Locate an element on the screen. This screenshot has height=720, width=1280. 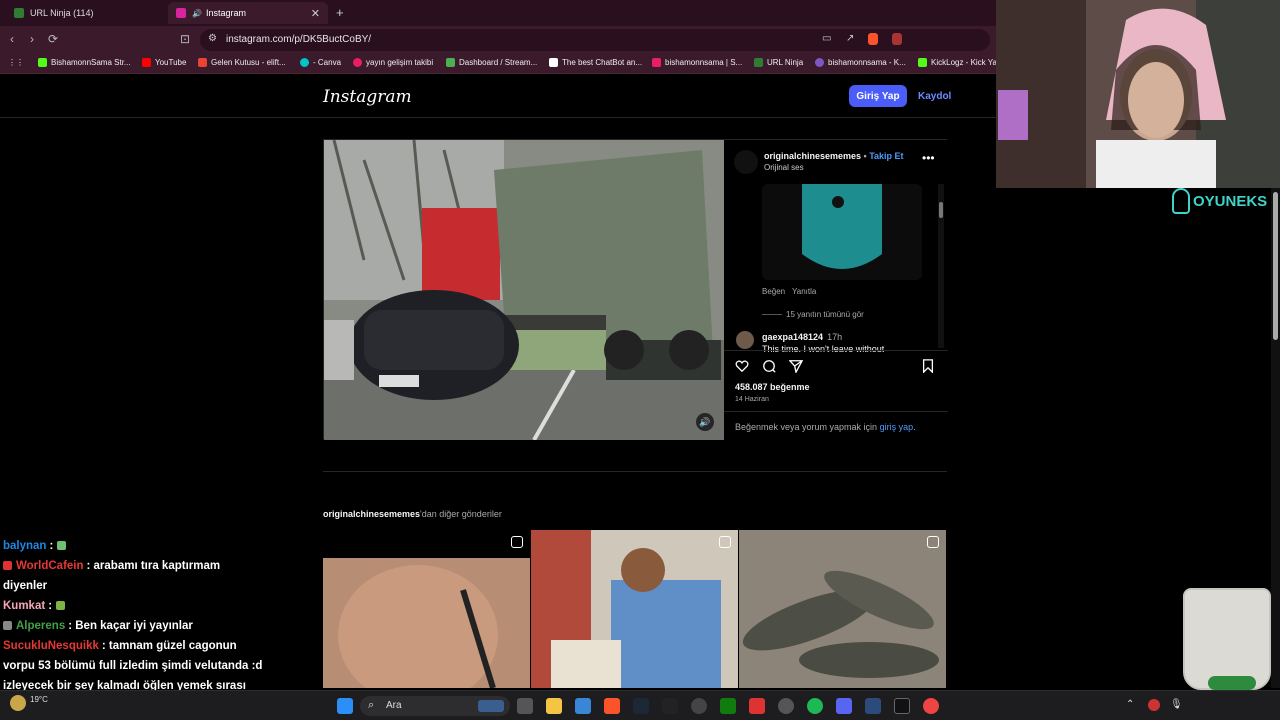
post-username: originalchinesememes is located at coordinates (812, 156).